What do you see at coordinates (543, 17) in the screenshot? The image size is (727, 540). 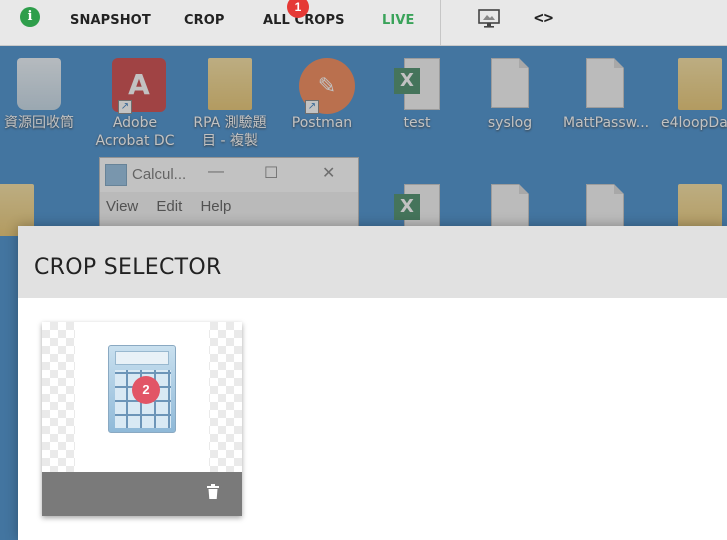 I see `code-icon: <>` at bounding box center [543, 17].